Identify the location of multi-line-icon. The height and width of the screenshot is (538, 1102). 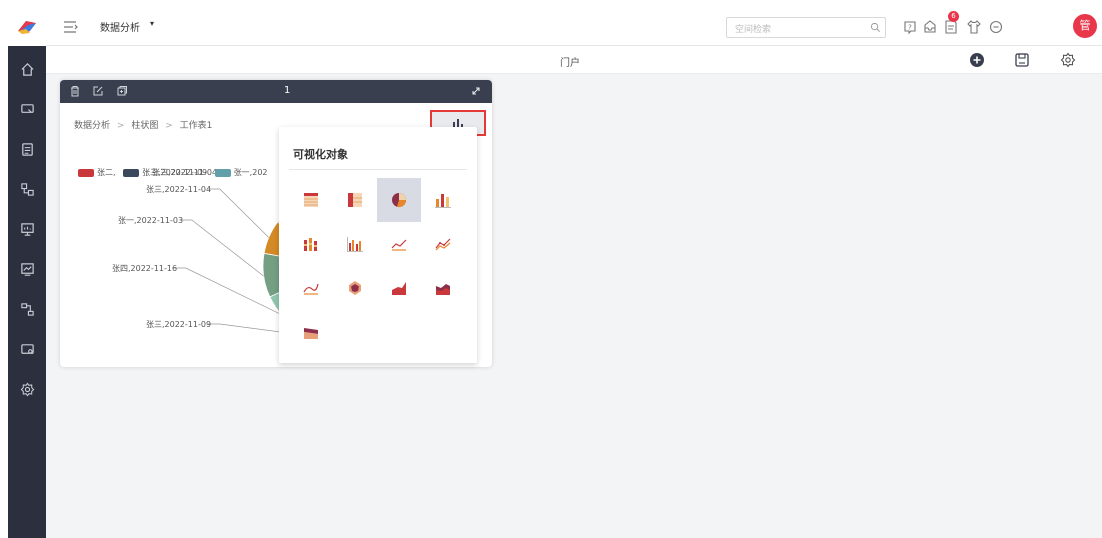
(443, 244).